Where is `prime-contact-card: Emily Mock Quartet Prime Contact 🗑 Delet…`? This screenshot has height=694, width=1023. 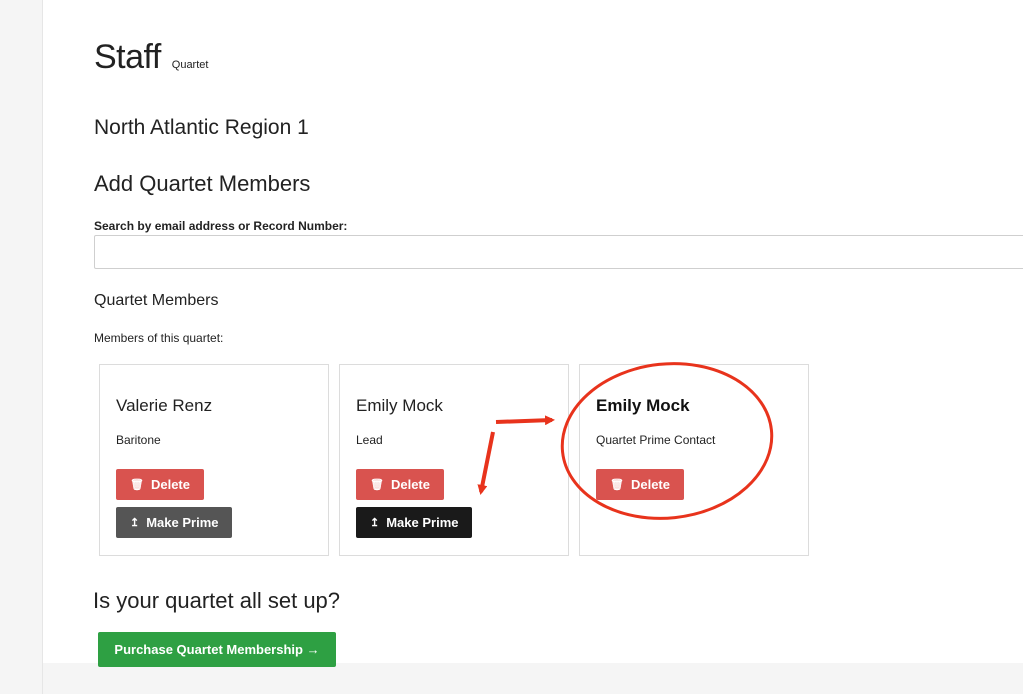 prime-contact-card: Emily Mock Quartet Prime Contact 🗑 Delet… is located at coordinates (694, 460).